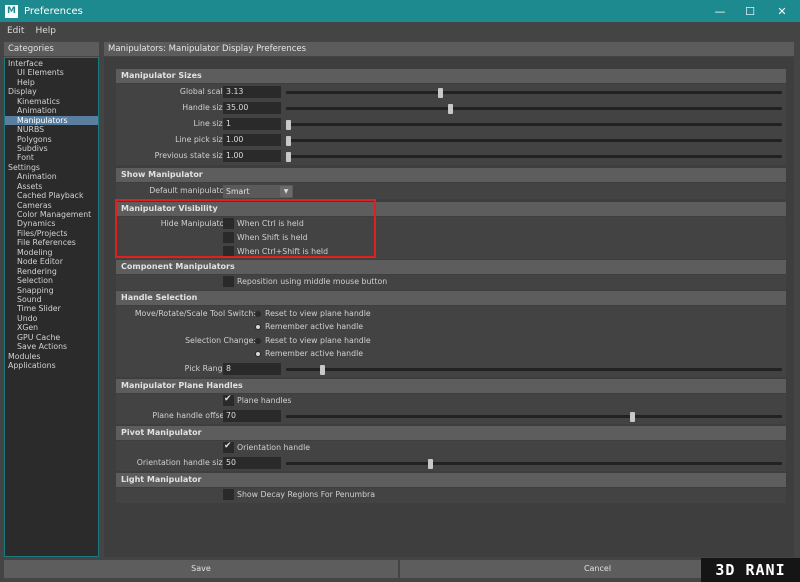  Describe the element at coordinates (51, 205) in the screenshot. I see `category-cameras: Cameras` at that location.